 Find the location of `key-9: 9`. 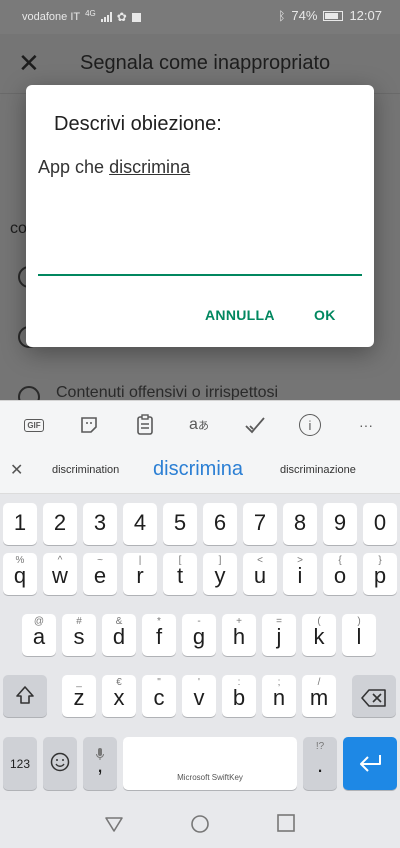

key-9: 9 is located at coordinates (340, 524).